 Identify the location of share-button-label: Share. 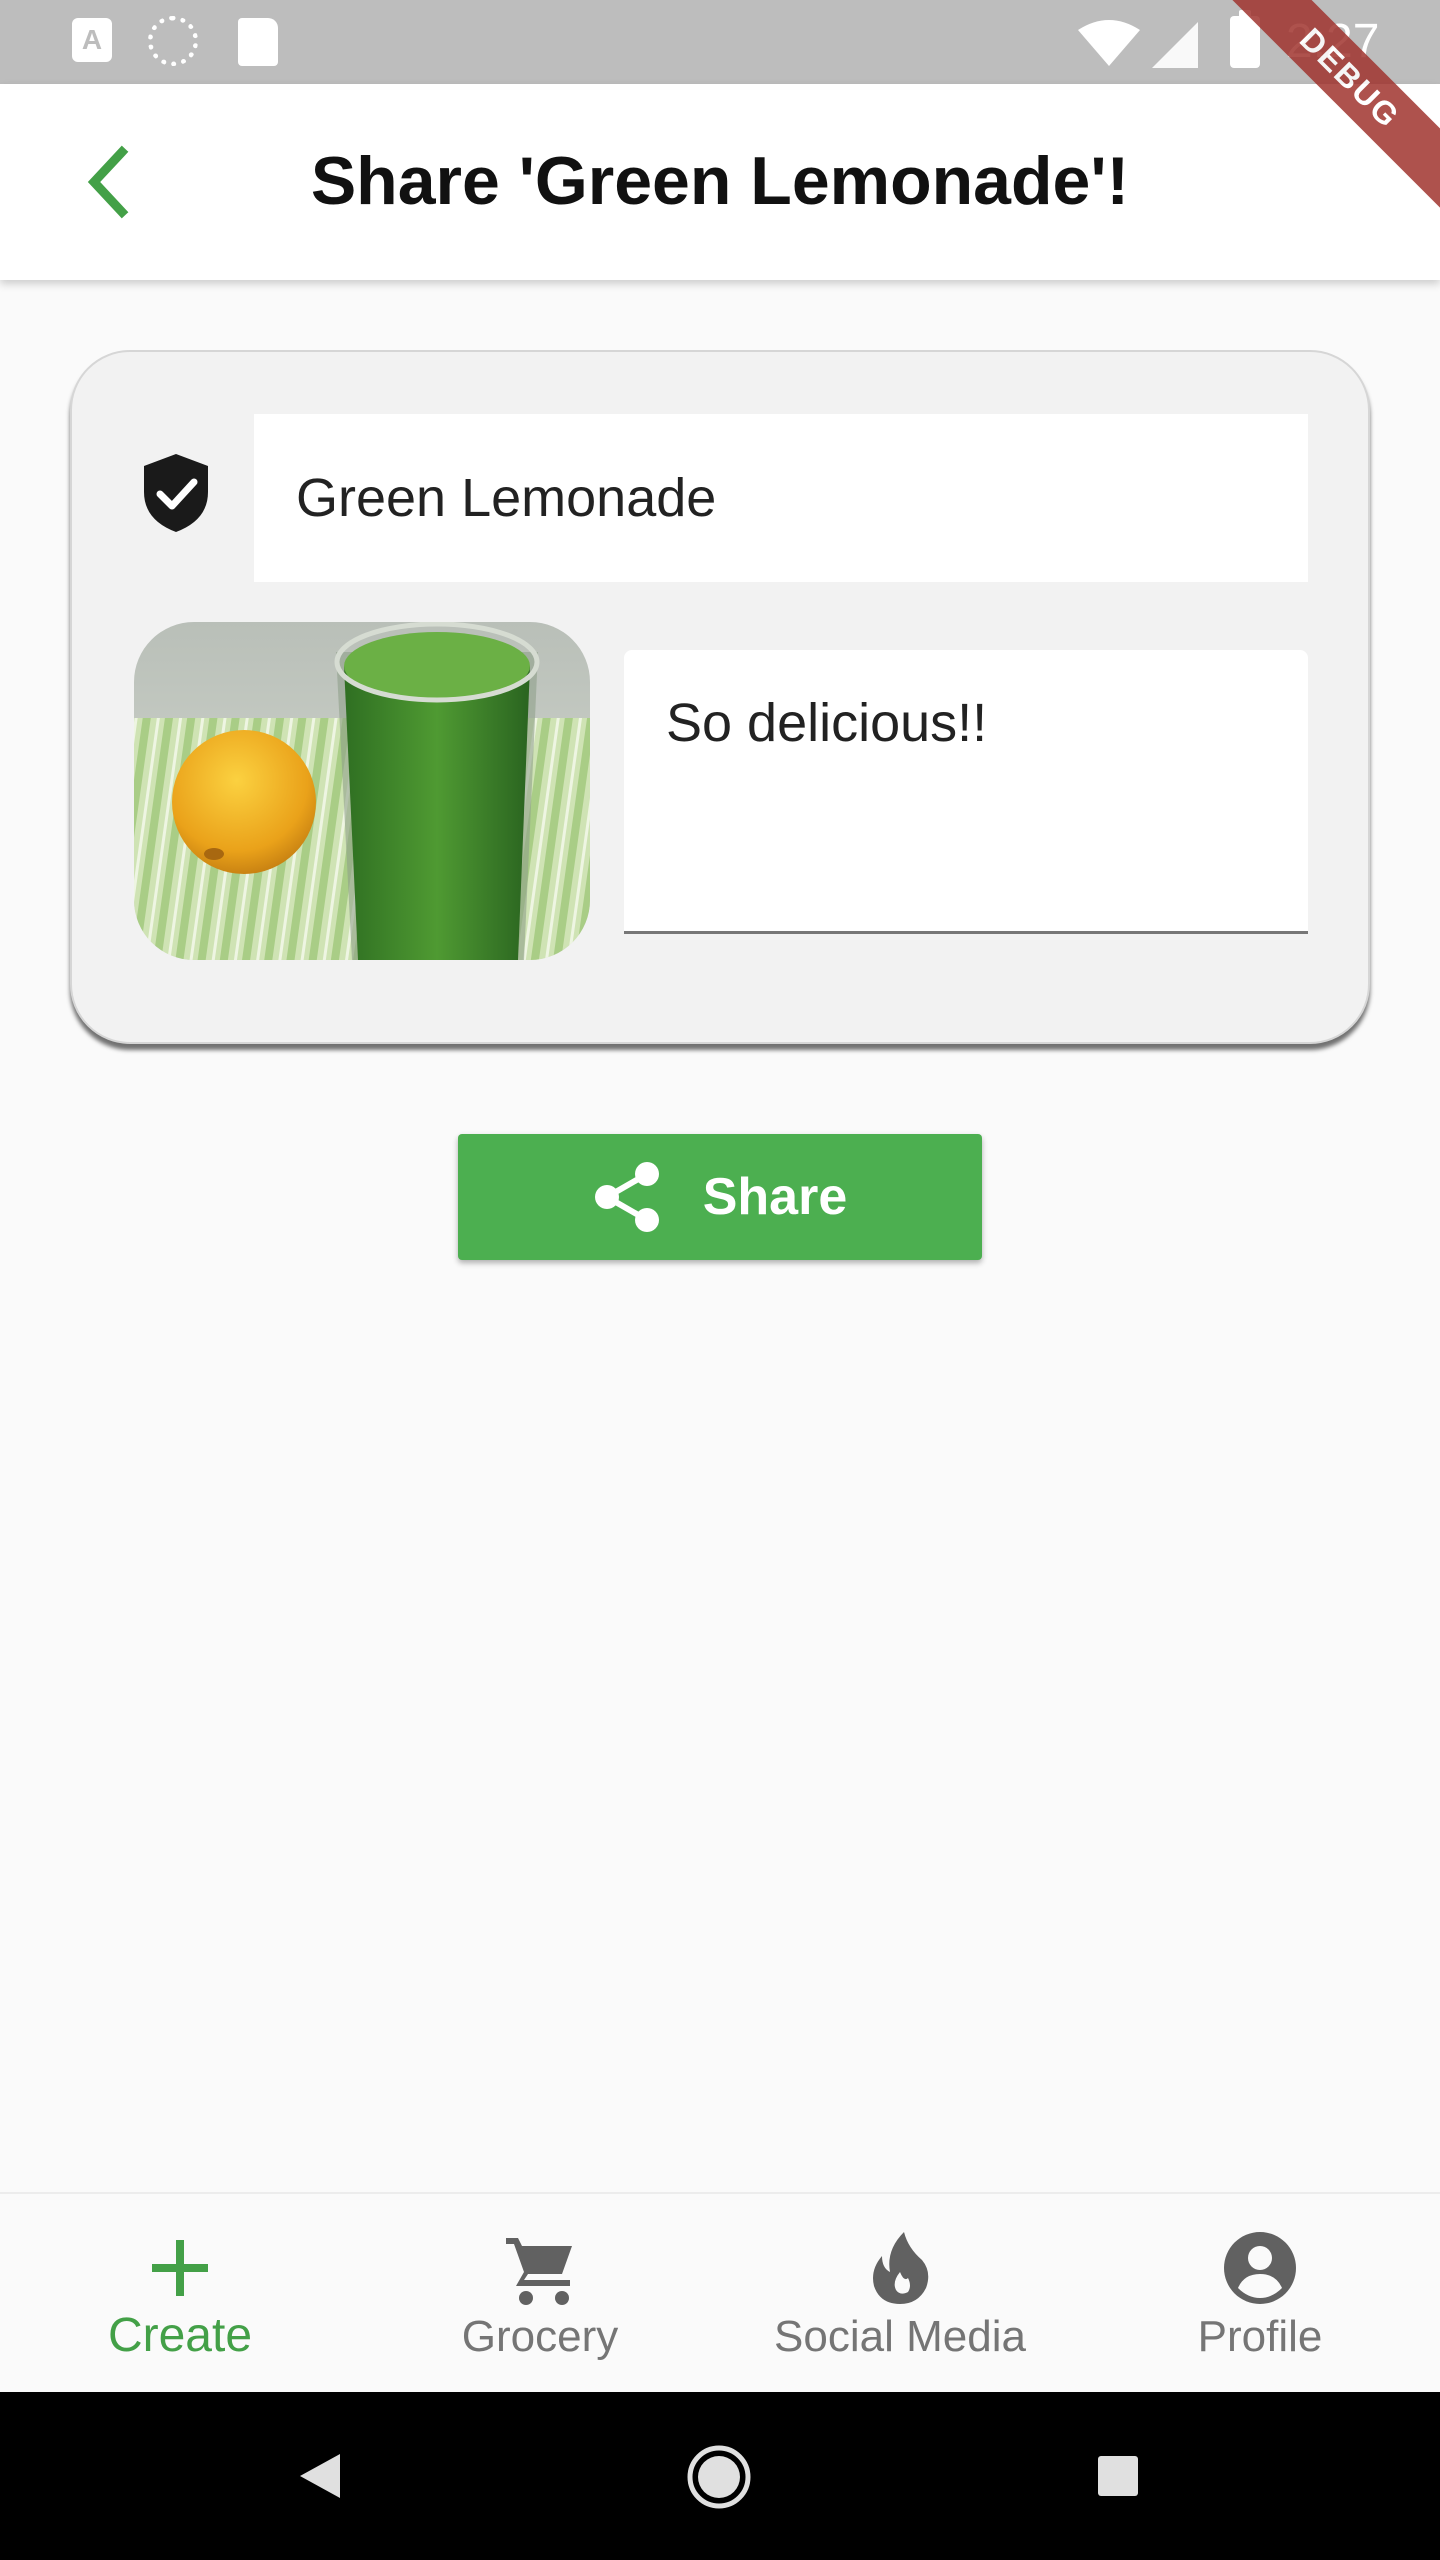
(775, 1197).